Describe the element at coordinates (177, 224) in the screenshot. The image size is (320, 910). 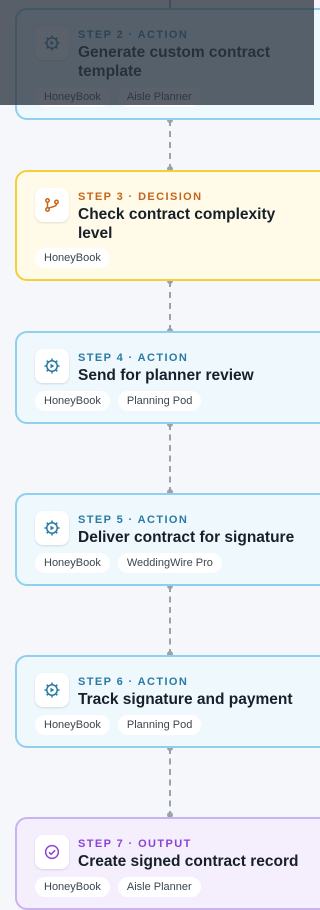
I see `step-title: Check contract complexity level` at that location.